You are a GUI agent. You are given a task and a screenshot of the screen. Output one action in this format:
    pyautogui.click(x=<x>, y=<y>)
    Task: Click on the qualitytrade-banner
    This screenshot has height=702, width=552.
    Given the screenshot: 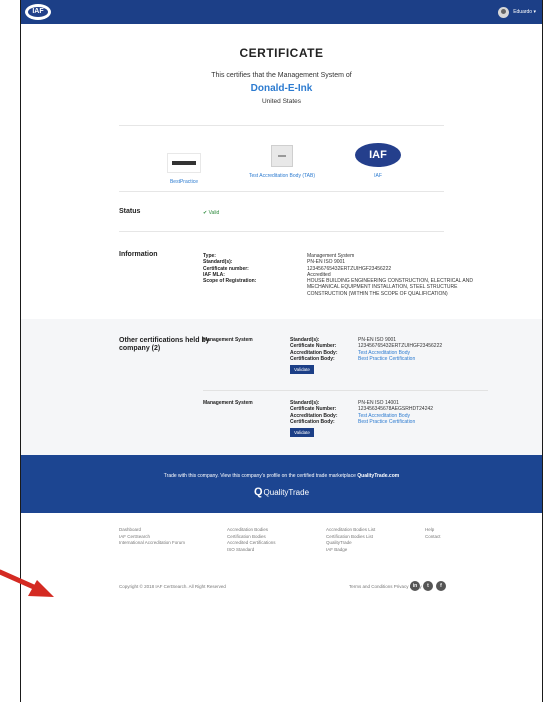 What is the action you would take?
    pyautogui.click(x=281, y=484)
    